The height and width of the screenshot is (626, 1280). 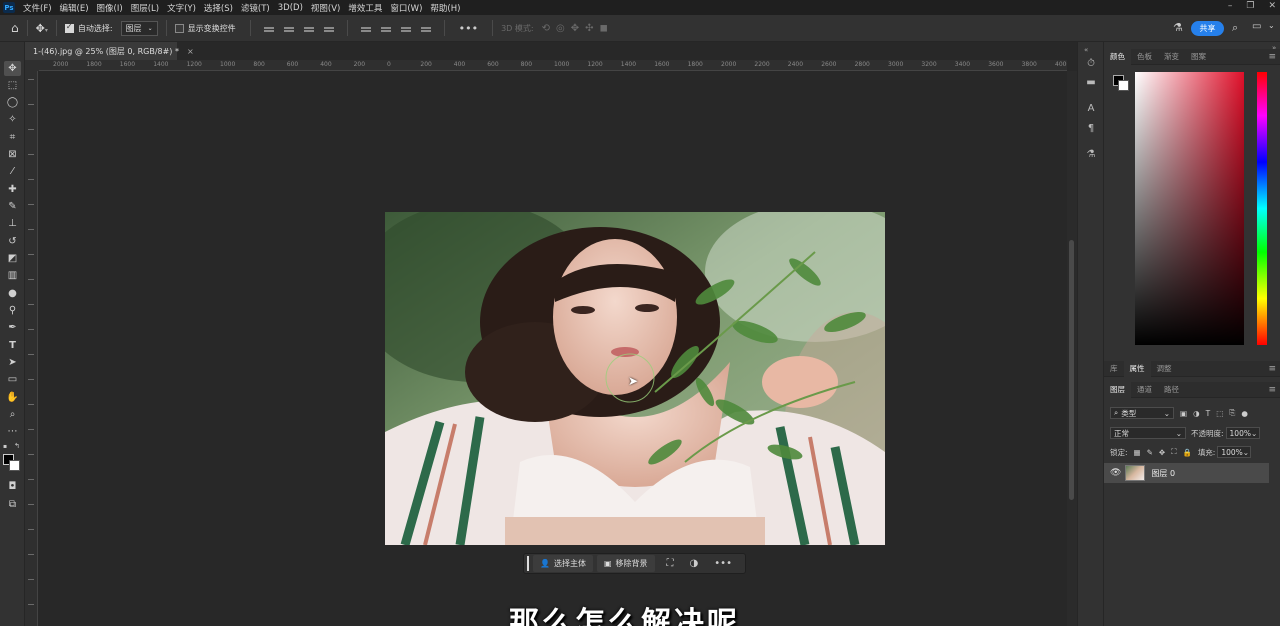 What do you see at coordinates (309, 28) in the screenshot?
I see `align-right-icon` at bounding box center [309, 28].